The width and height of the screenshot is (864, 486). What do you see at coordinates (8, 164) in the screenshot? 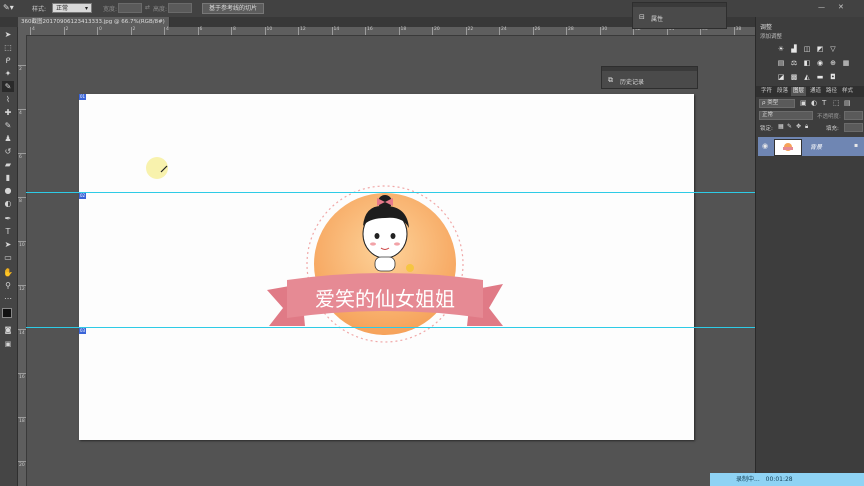
I see `eraser-tool-icon: ▰` at bounding box center [8, 164].